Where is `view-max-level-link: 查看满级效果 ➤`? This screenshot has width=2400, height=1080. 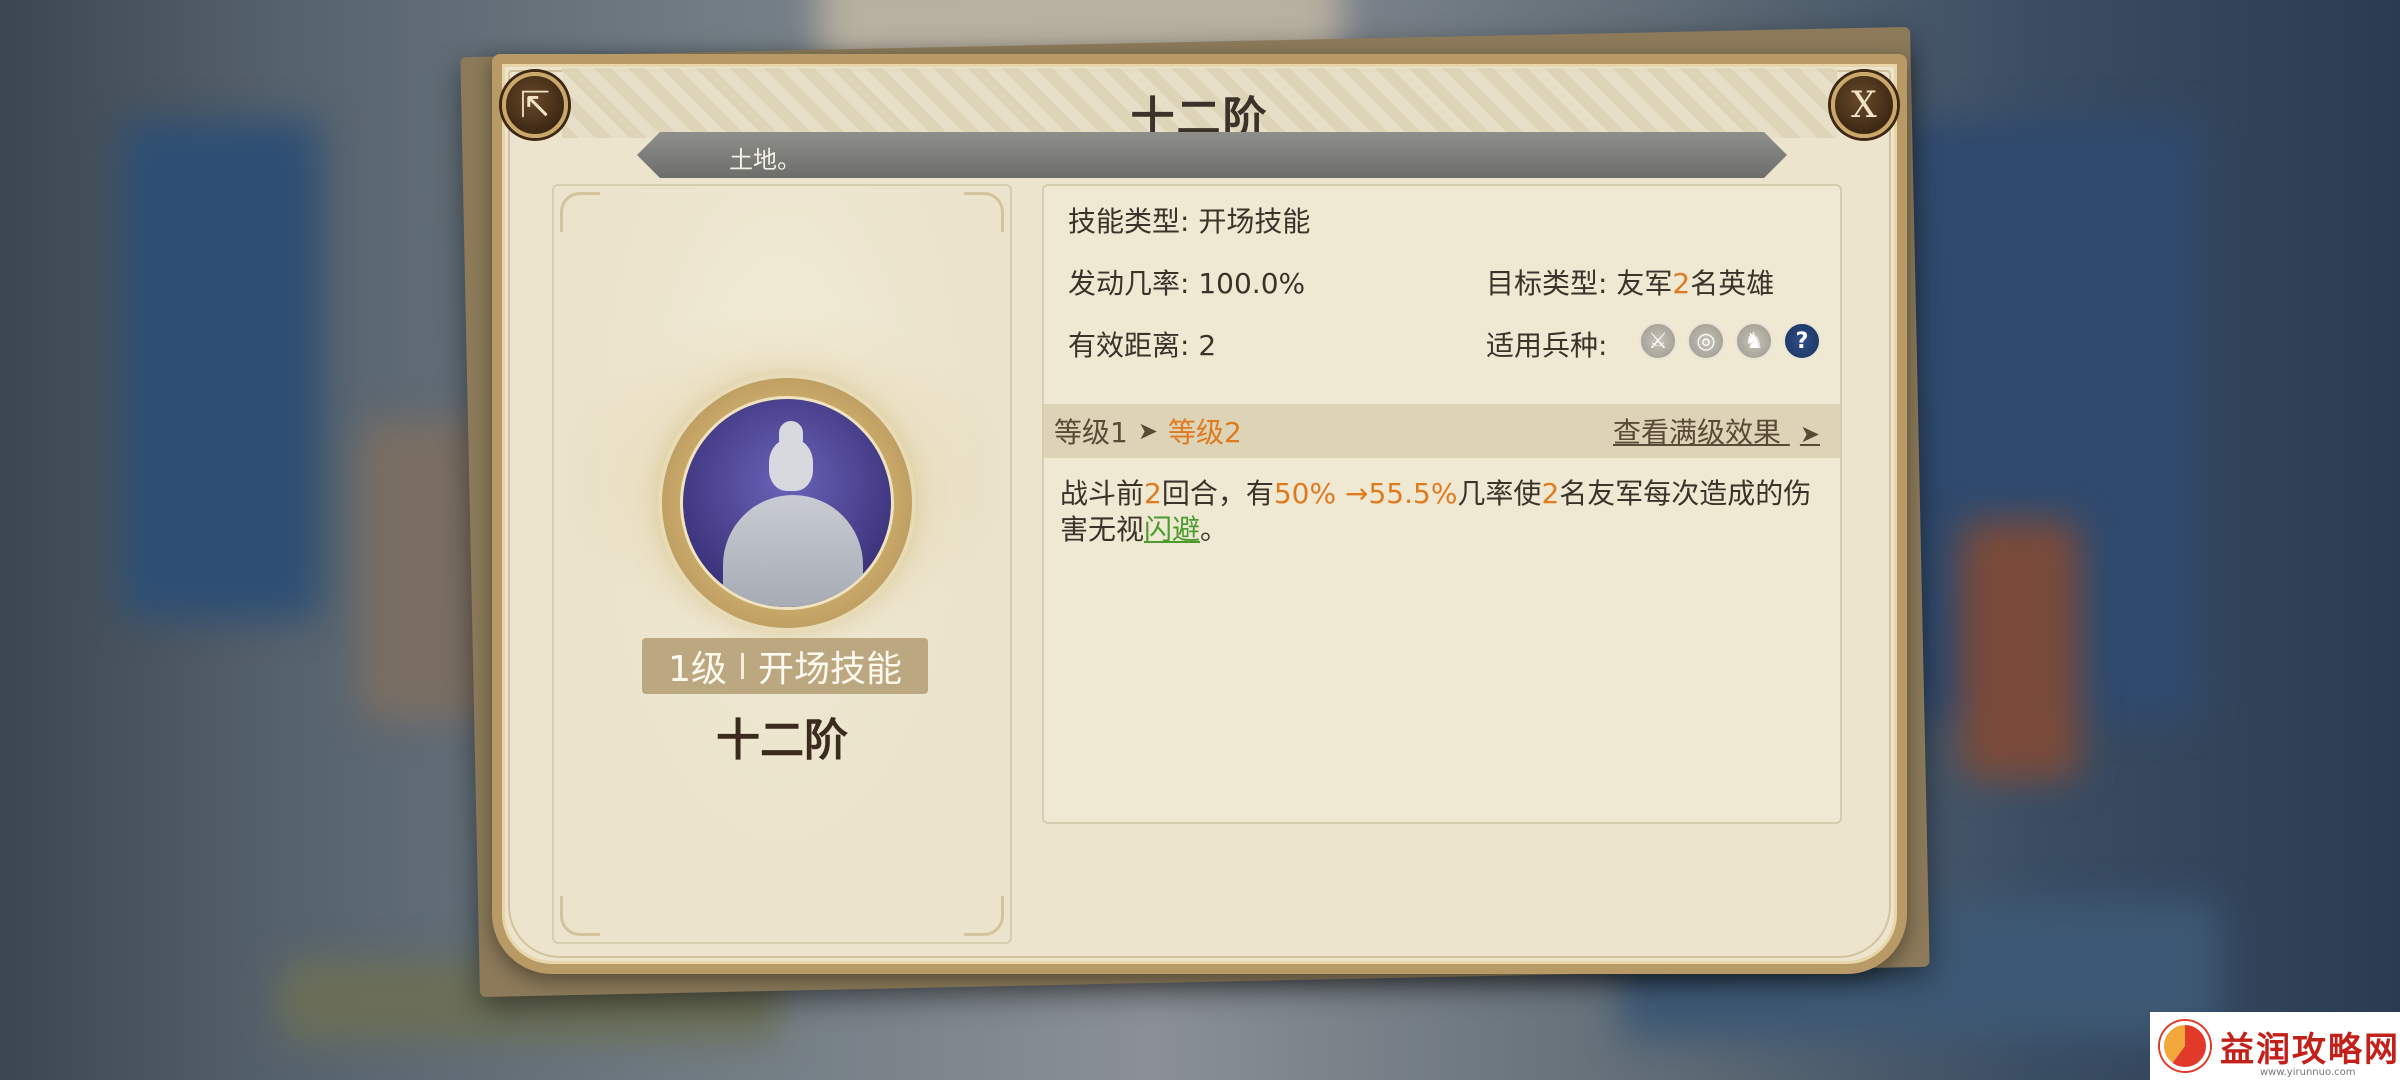
view-max-level-link: 查看满级效果 ➤ is located at coordinates (1721, 431).